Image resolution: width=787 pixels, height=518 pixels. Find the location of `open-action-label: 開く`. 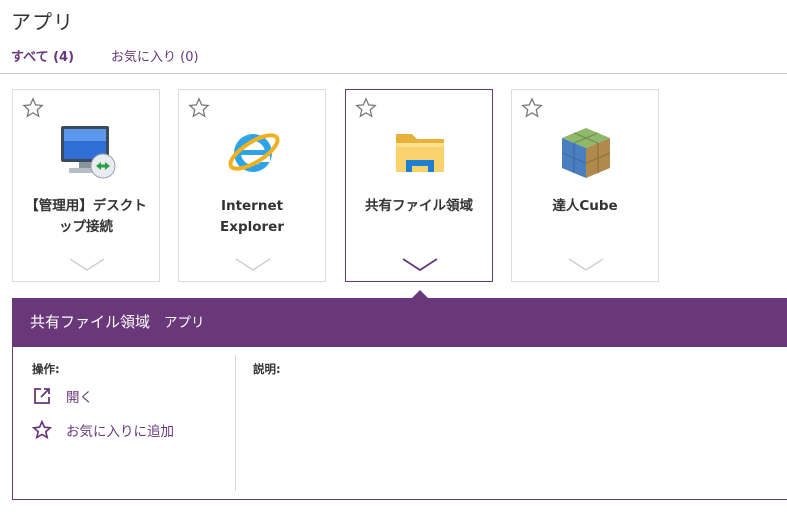

open-action-label: 開く is located at coordinates (79, 398).